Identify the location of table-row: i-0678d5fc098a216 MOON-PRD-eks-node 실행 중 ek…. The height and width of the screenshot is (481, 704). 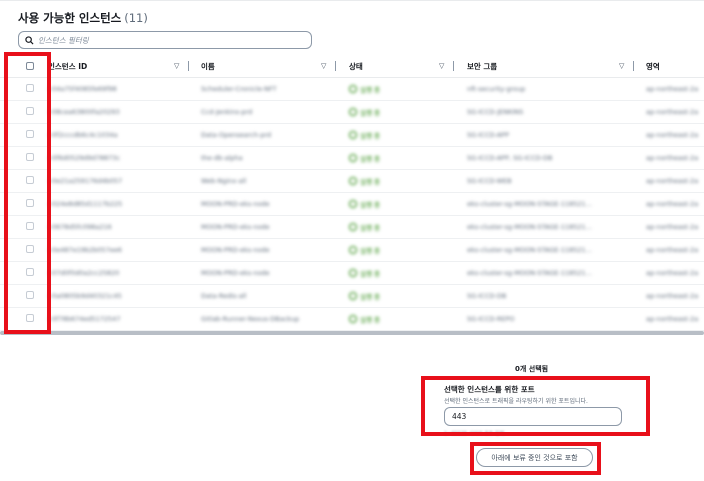
(352, 227).